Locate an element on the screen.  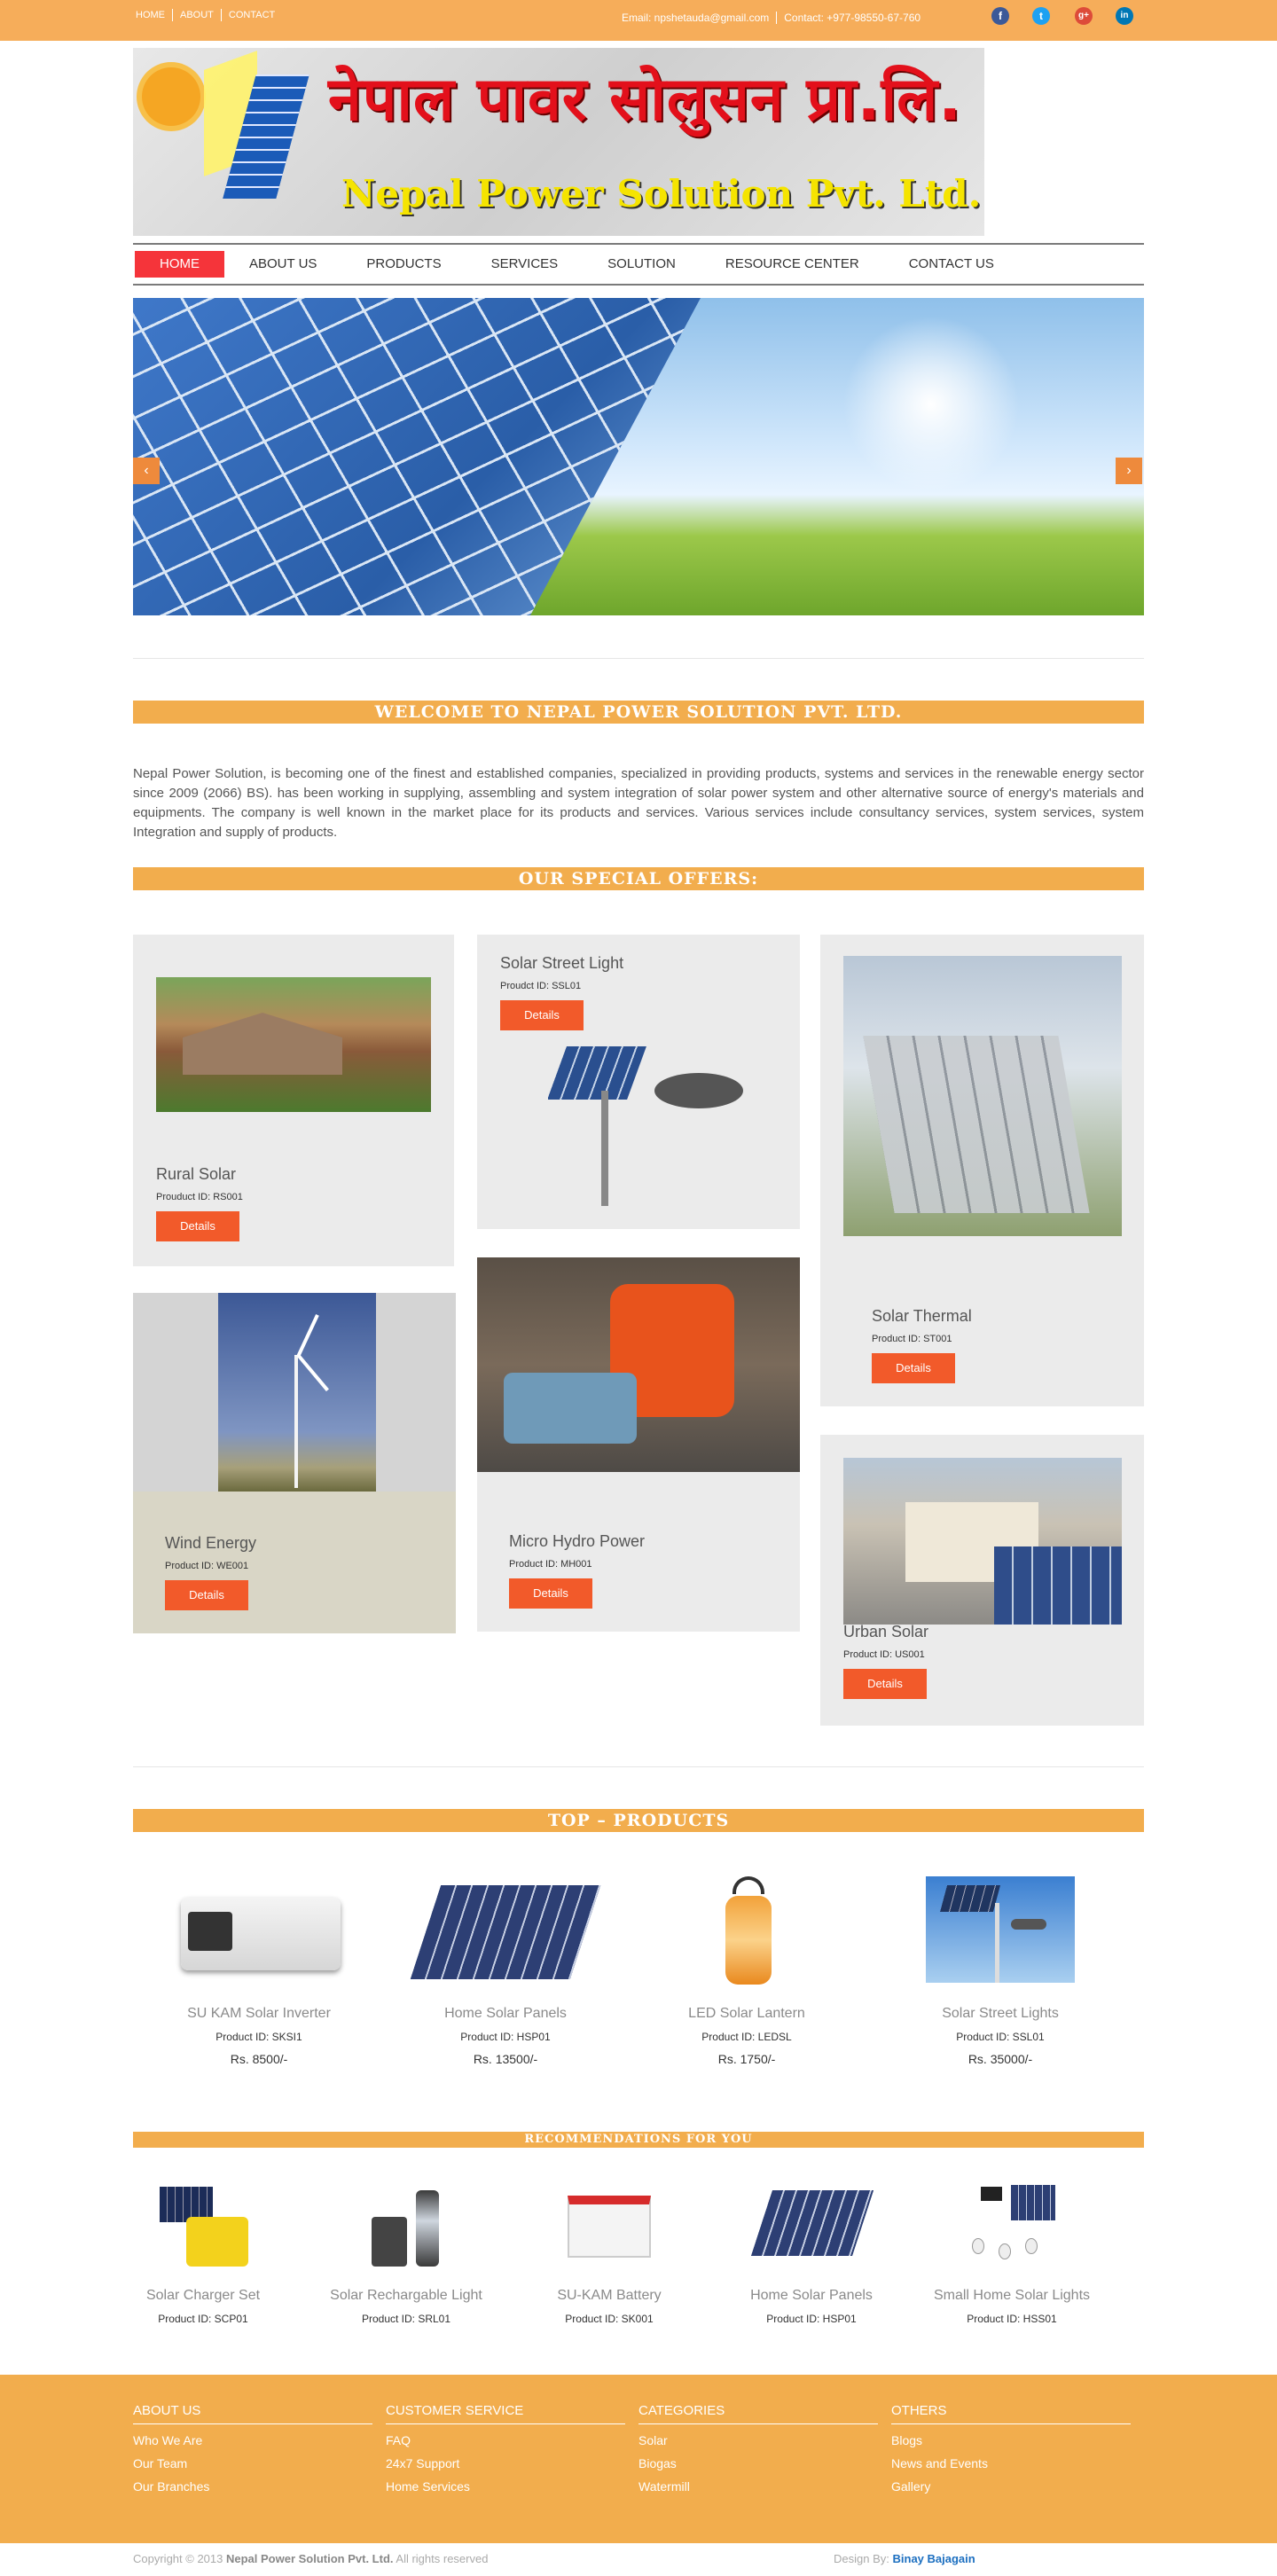
pole-shape is located at coordinates (604, 1148).